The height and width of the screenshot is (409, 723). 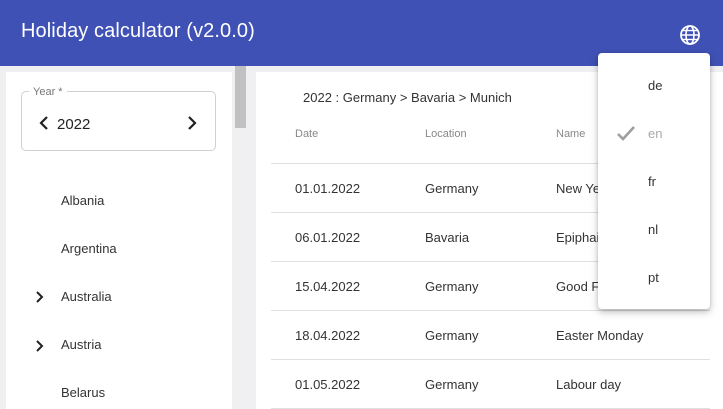 What do you see at coordinates (578, 237) in the screenshot?
I see `cell-name: Epiphai` at bounding box center [578, 237].